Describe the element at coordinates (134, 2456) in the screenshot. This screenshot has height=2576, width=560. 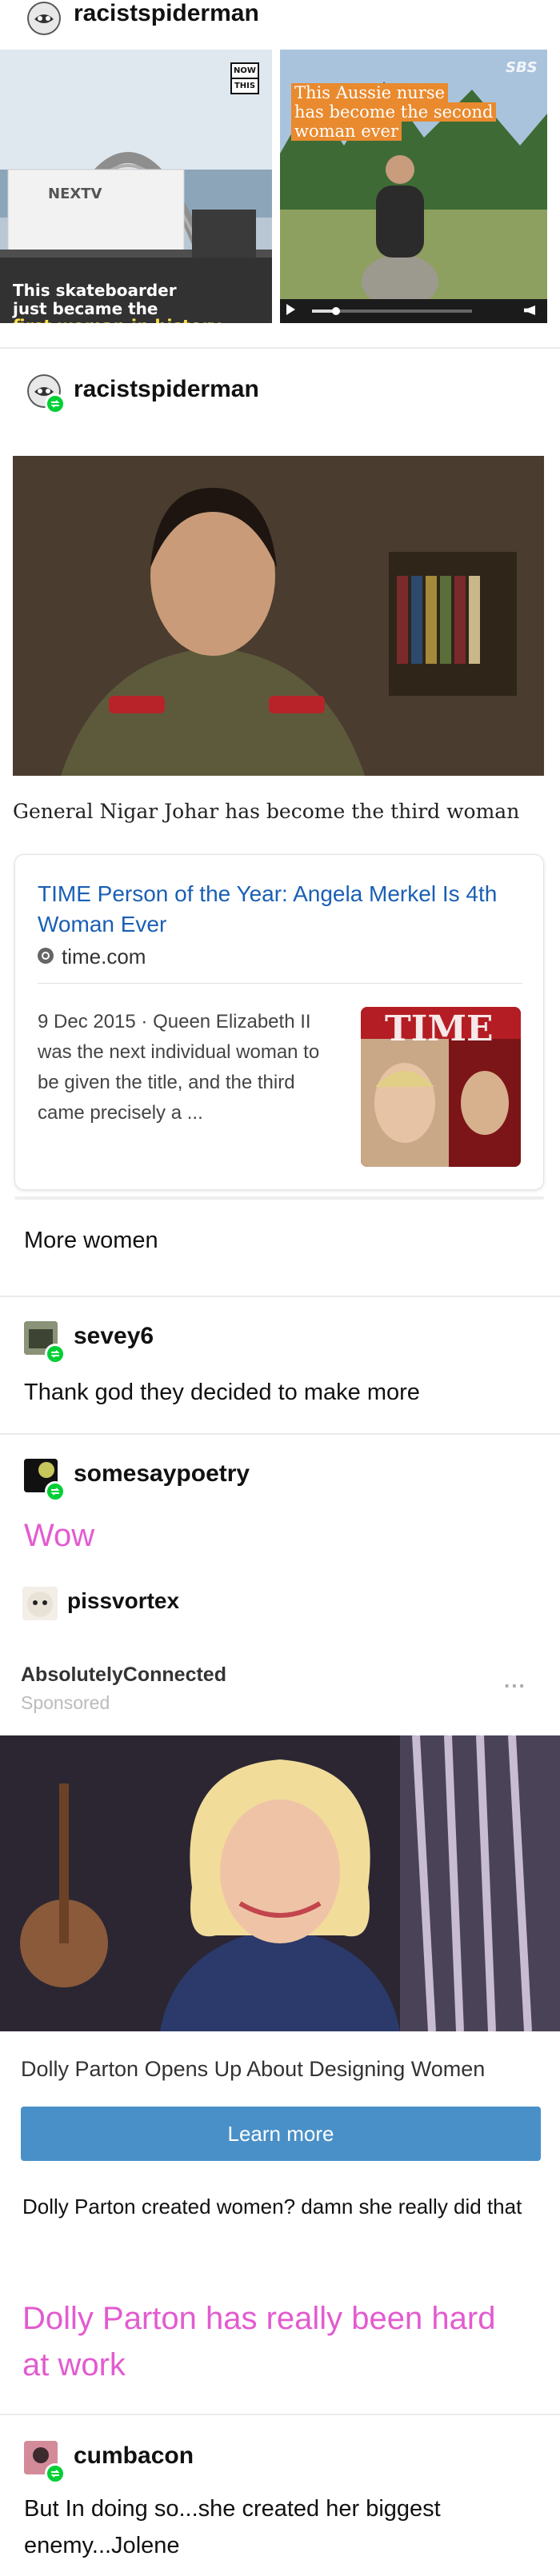
I see `username: cumbacon` at that location.